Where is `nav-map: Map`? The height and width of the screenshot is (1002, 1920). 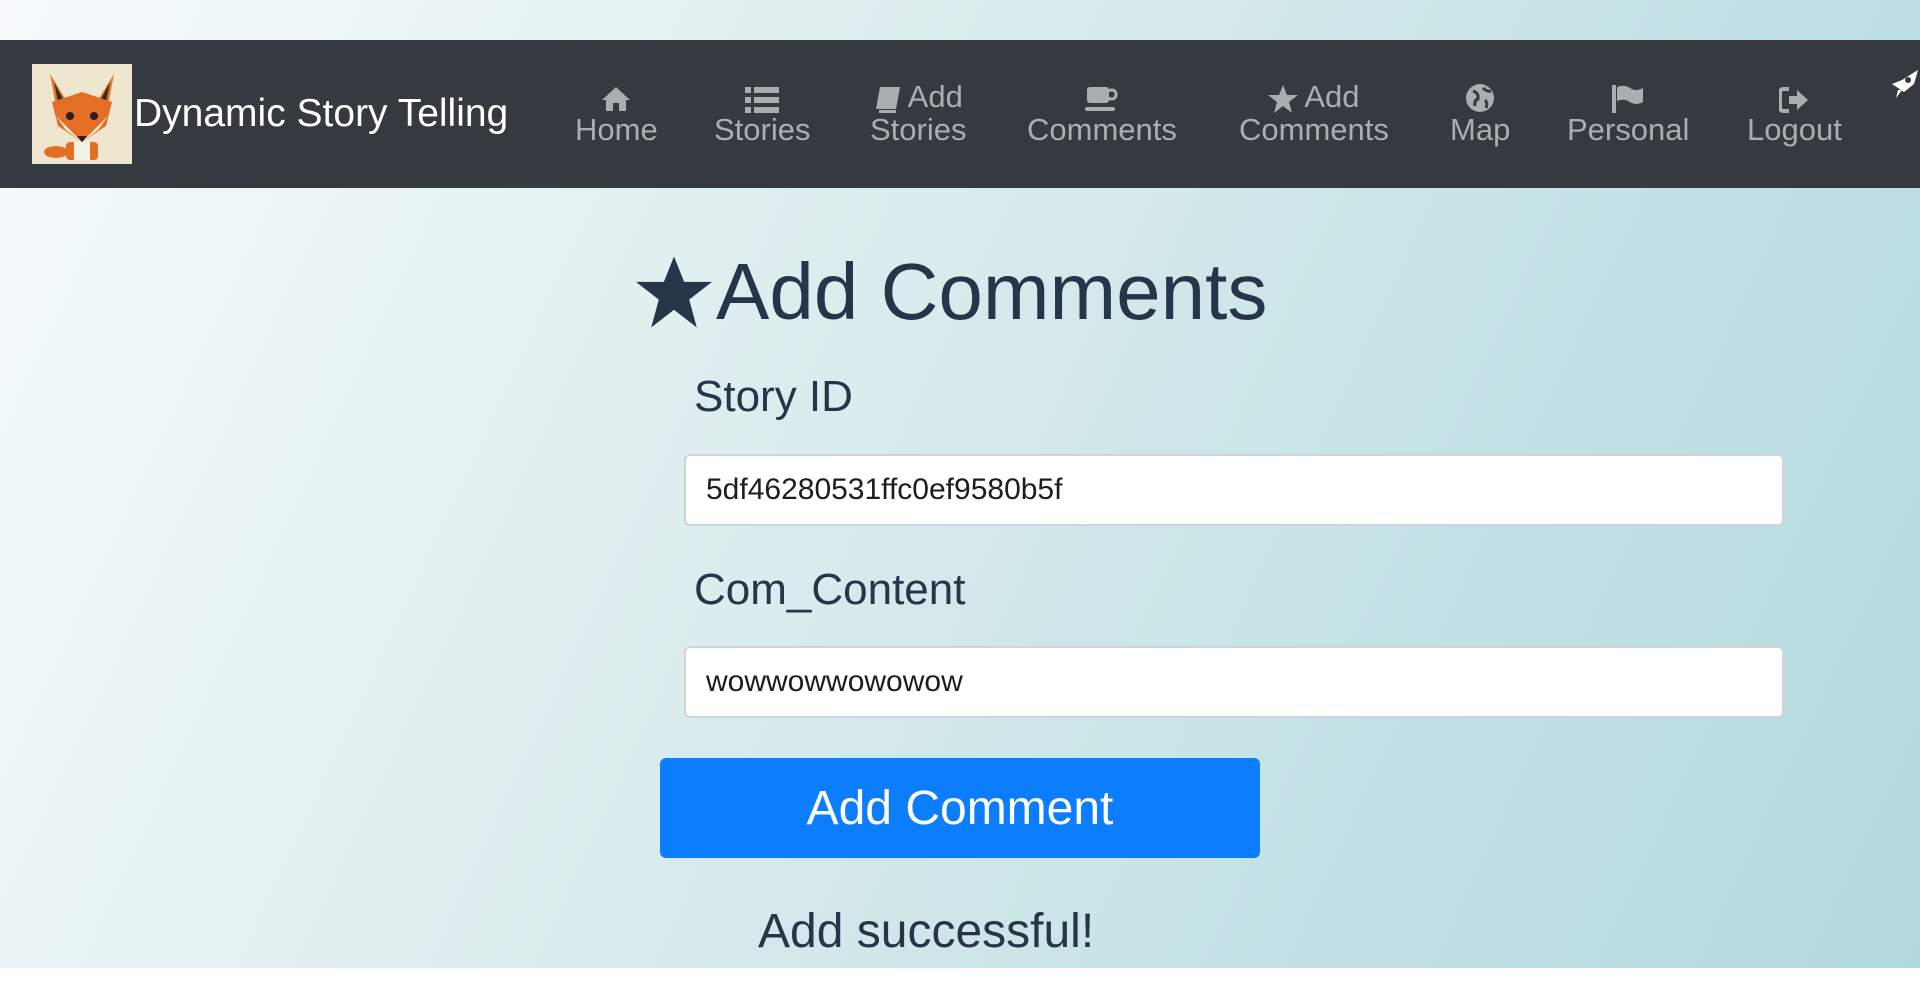
nav-map: Map is located at coordinates (1480, 113).